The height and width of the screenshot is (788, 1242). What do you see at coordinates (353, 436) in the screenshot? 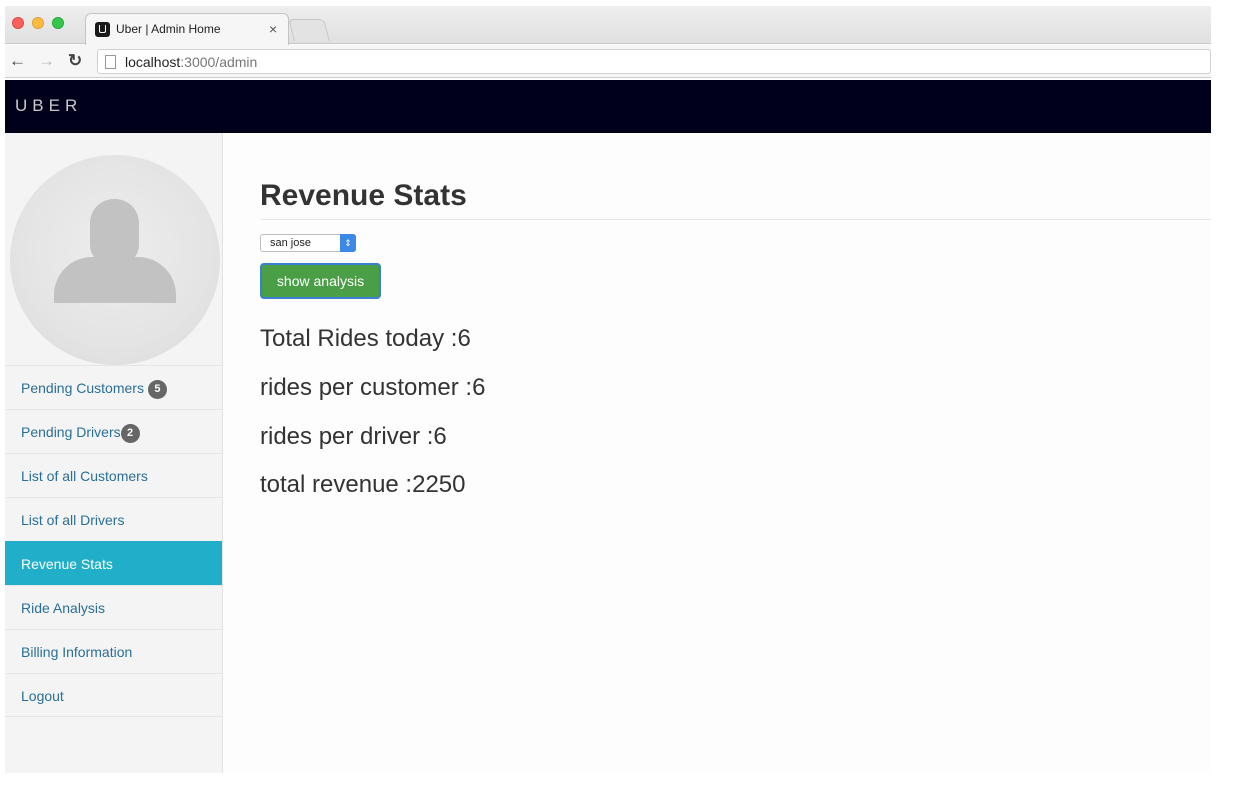
I see `rides-per-driver-stat: rides per driver :6` at bounding box center [353, 436].